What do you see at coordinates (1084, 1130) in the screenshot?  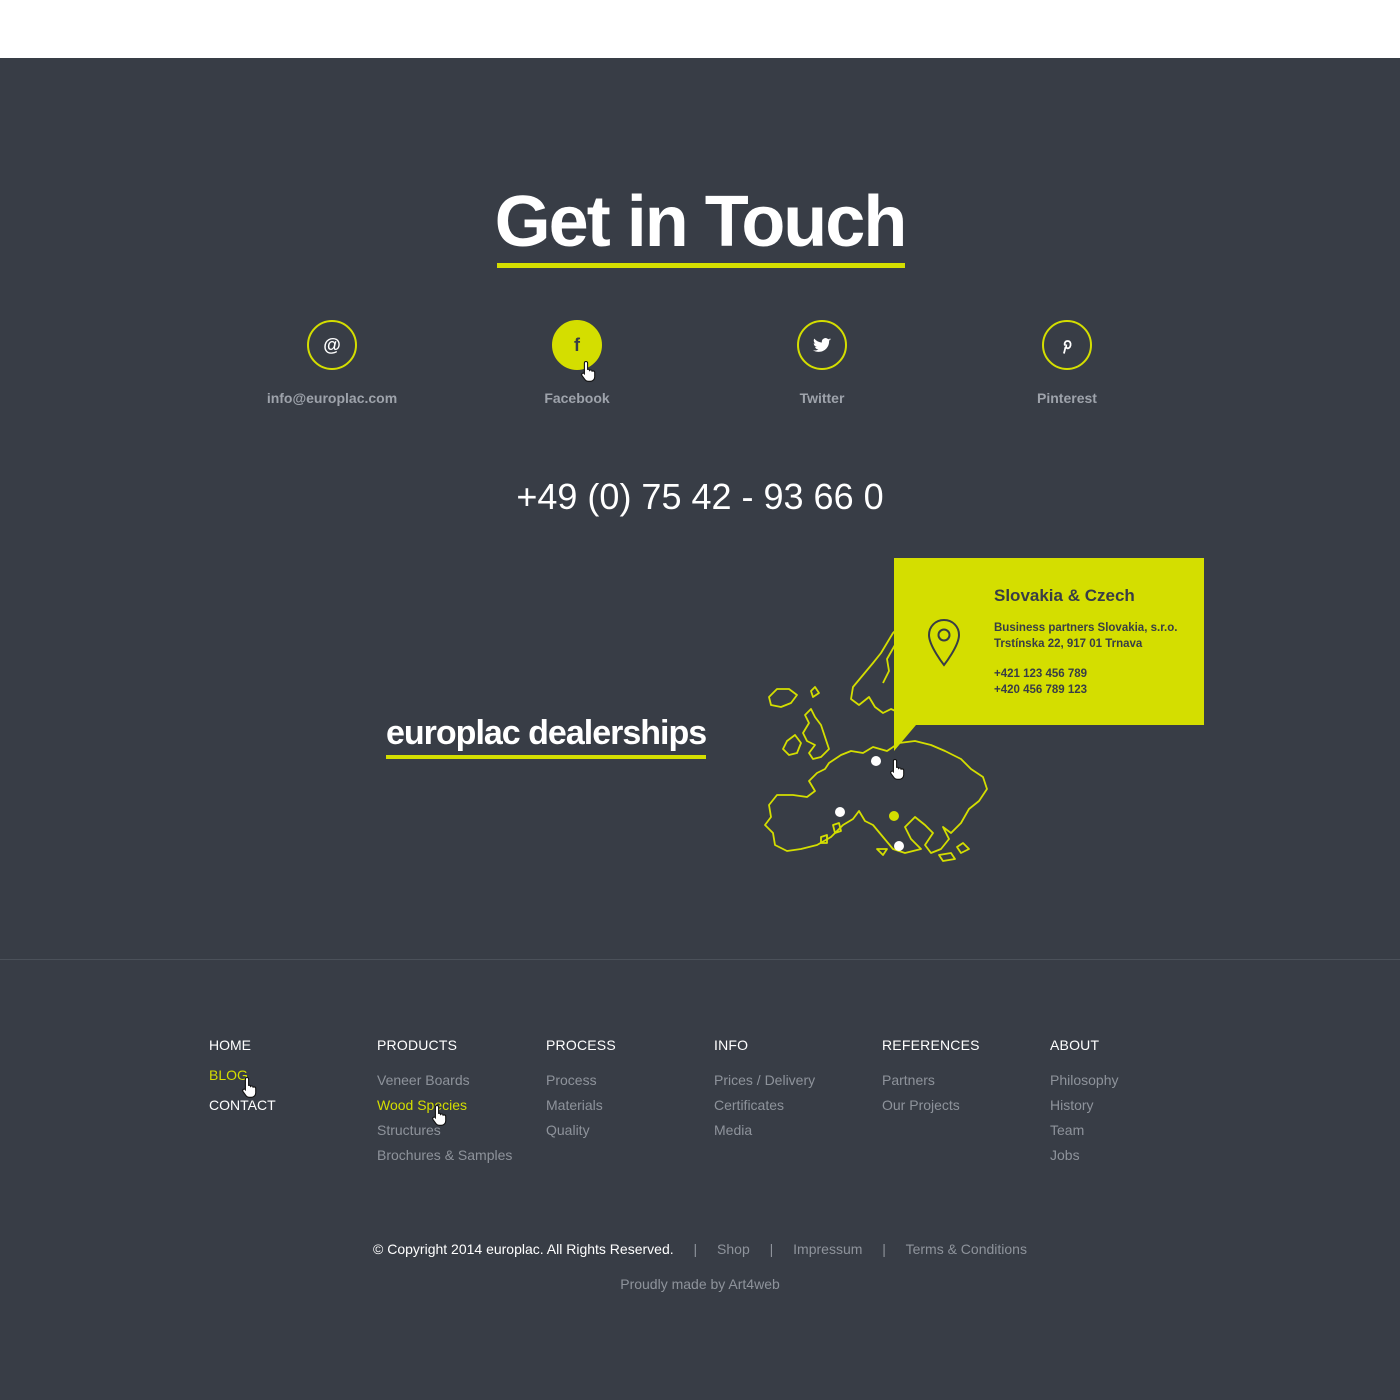 I see `footer-link-team: Team` at bounding box center [1084, 1130].